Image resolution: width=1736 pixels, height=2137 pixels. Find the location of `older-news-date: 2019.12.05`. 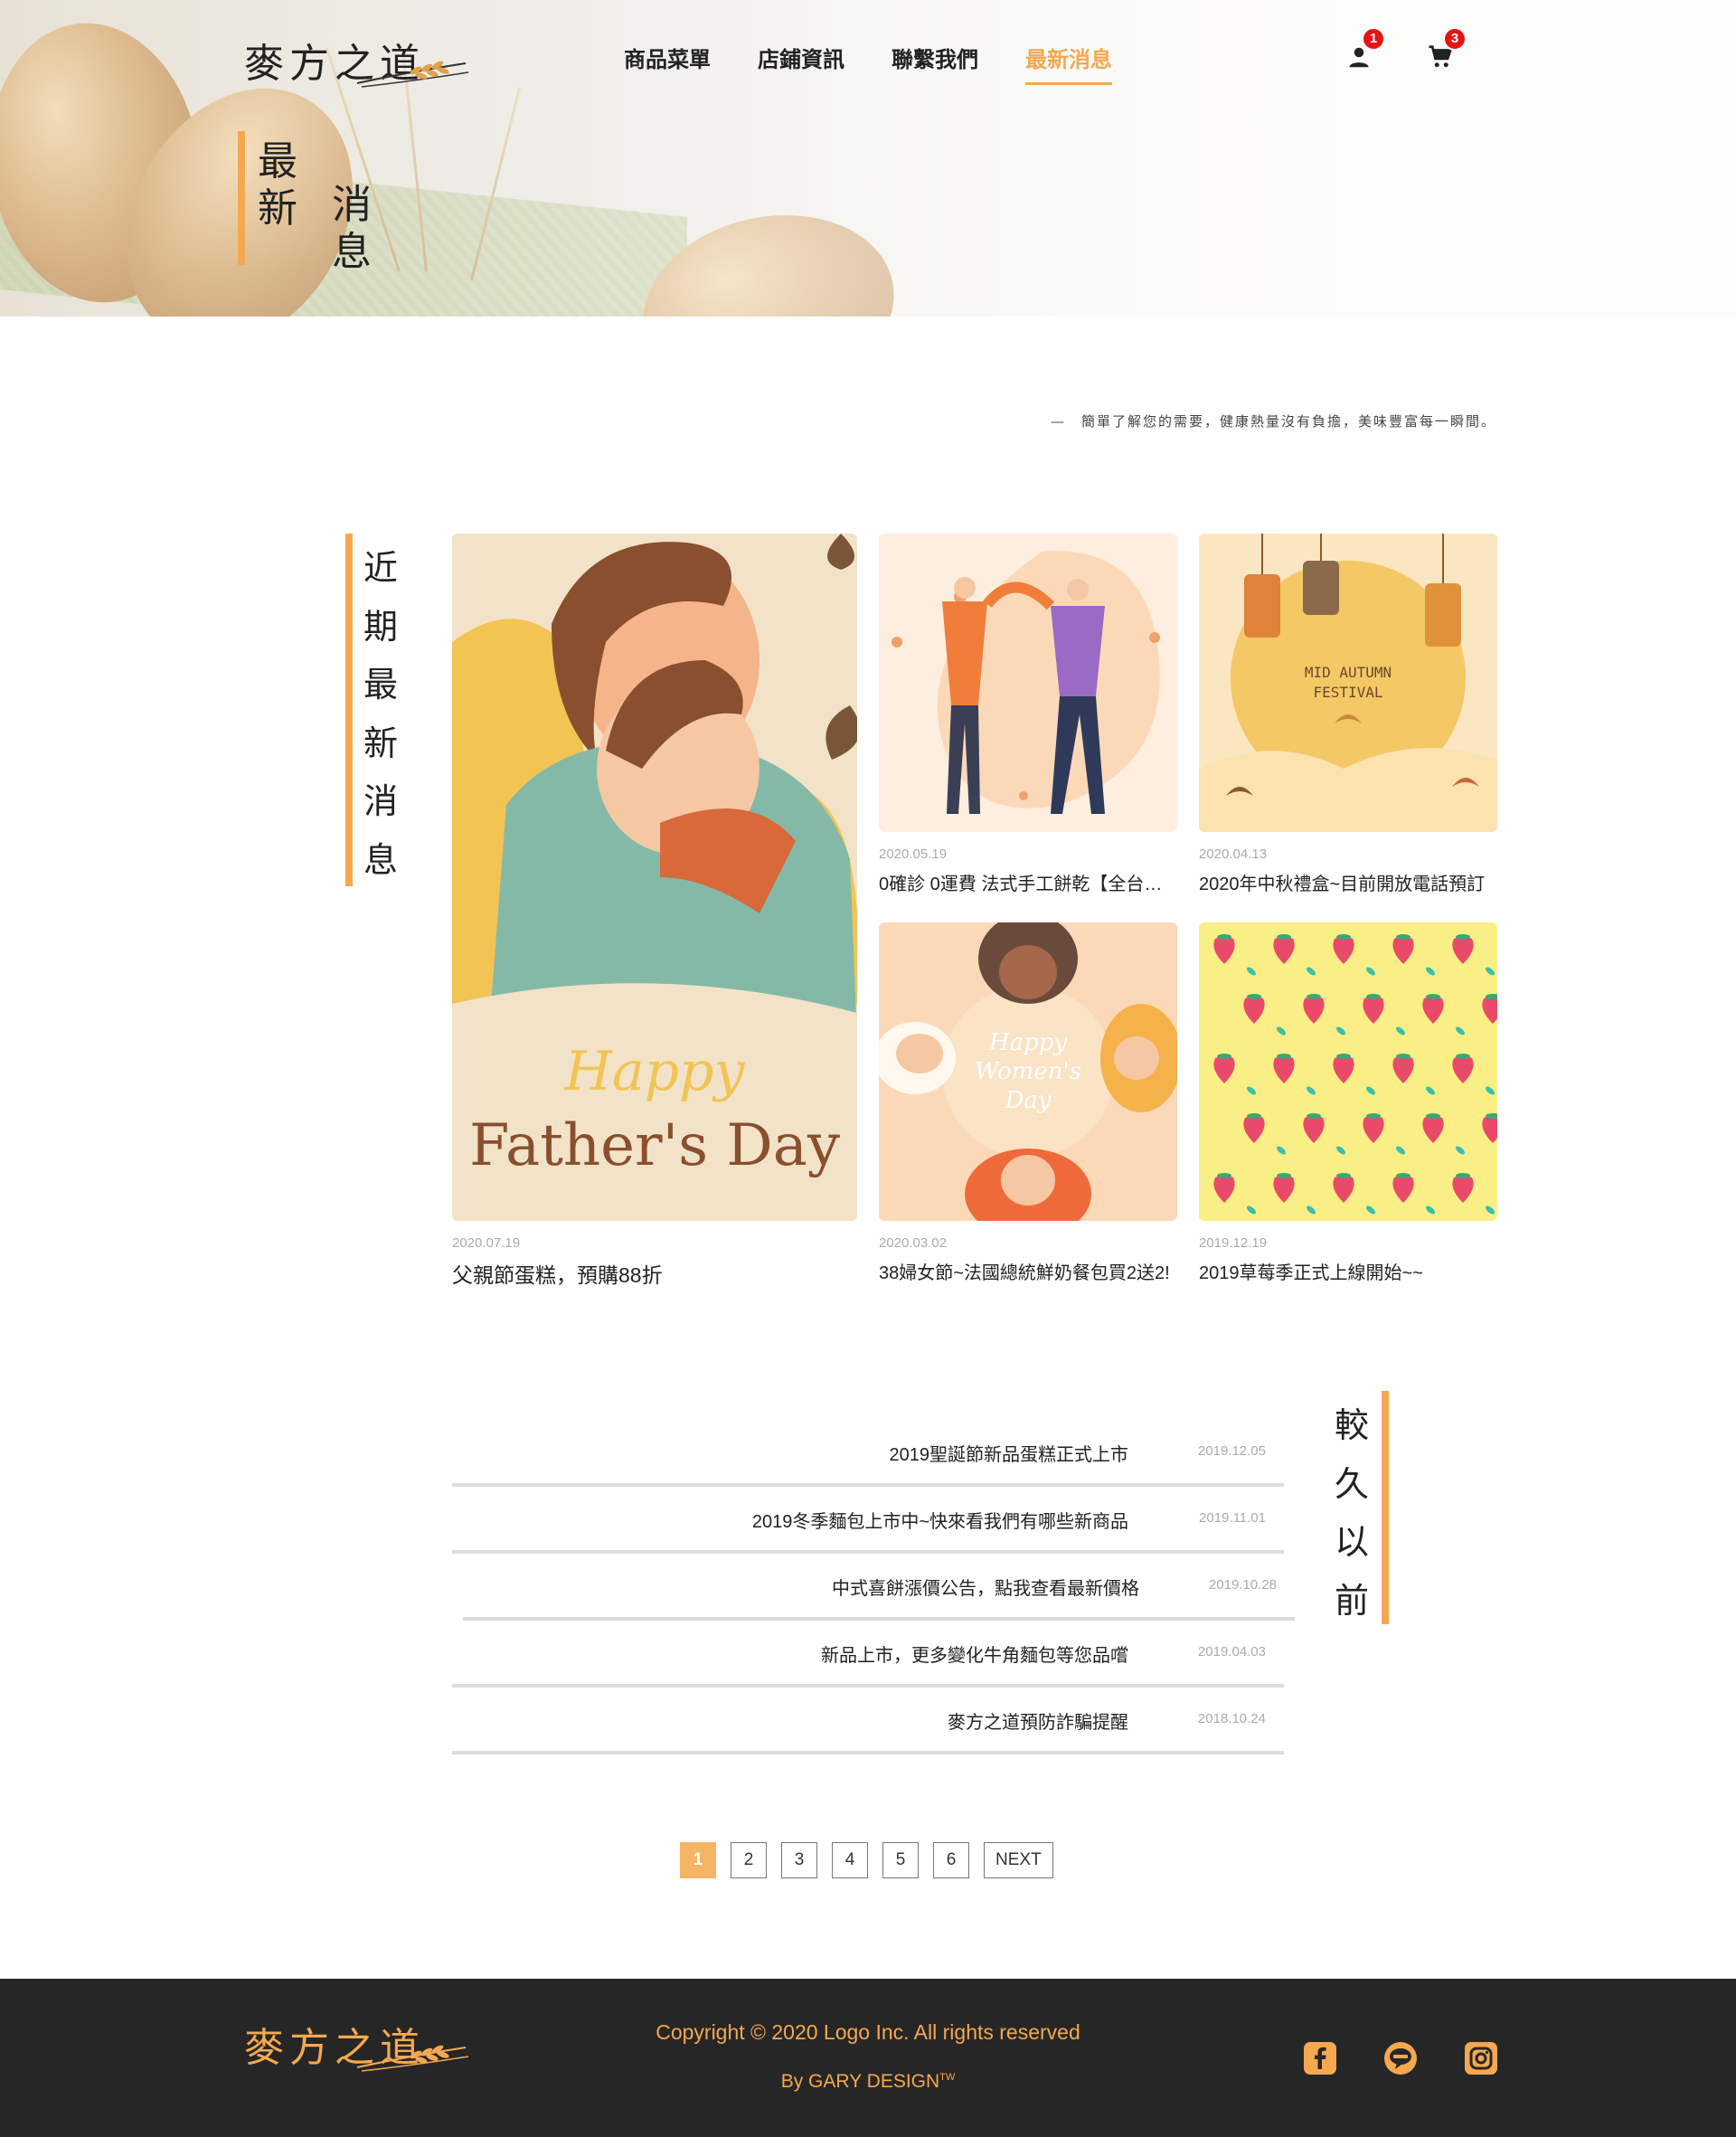

older-news-date: 2019.12.05 is located at coordinates (1232, 1451).